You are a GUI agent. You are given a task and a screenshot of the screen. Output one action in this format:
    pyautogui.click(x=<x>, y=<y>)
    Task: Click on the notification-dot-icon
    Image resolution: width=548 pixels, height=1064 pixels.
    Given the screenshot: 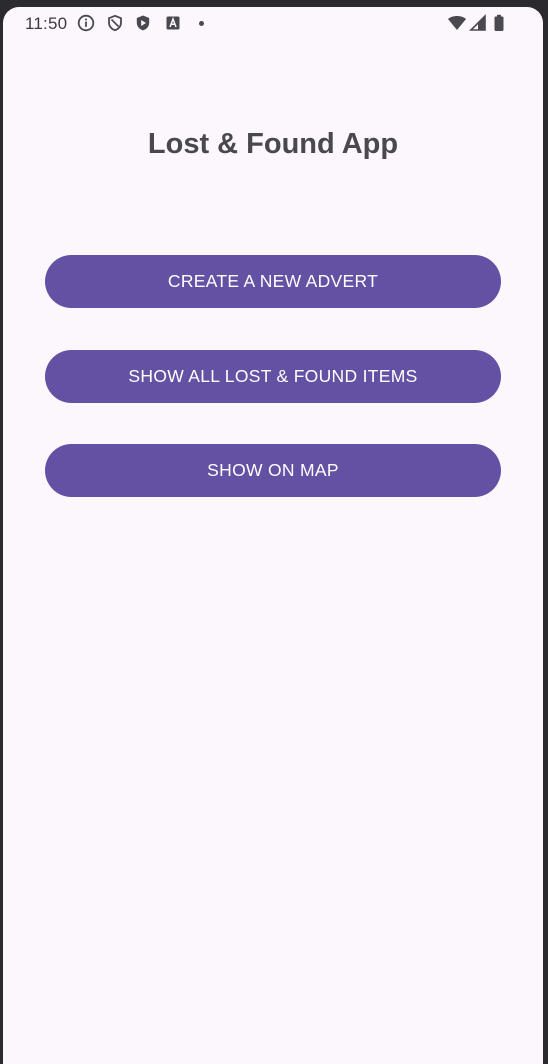 What is the action you would take?
    pyautogui.click(x=201, y=23)
    